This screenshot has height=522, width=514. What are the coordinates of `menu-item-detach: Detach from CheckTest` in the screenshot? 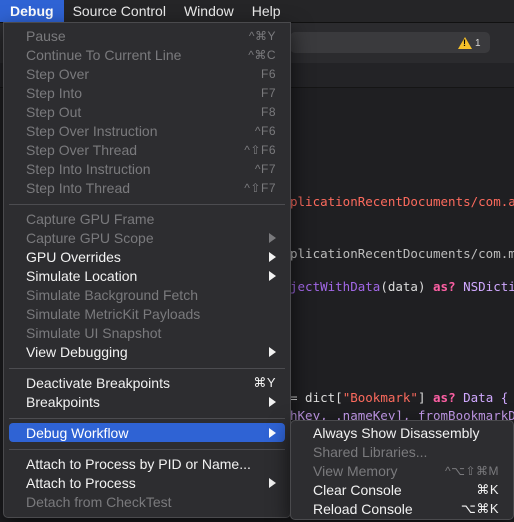 It's located at (147, 501).